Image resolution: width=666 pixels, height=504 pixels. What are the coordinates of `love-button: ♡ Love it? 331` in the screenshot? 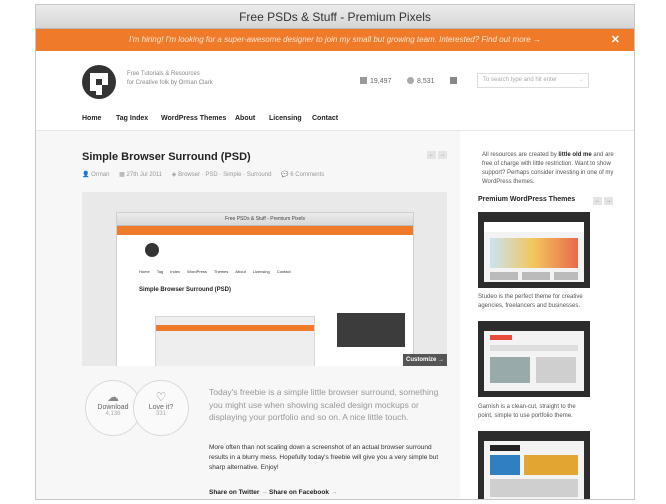 It's located at (161, 408).